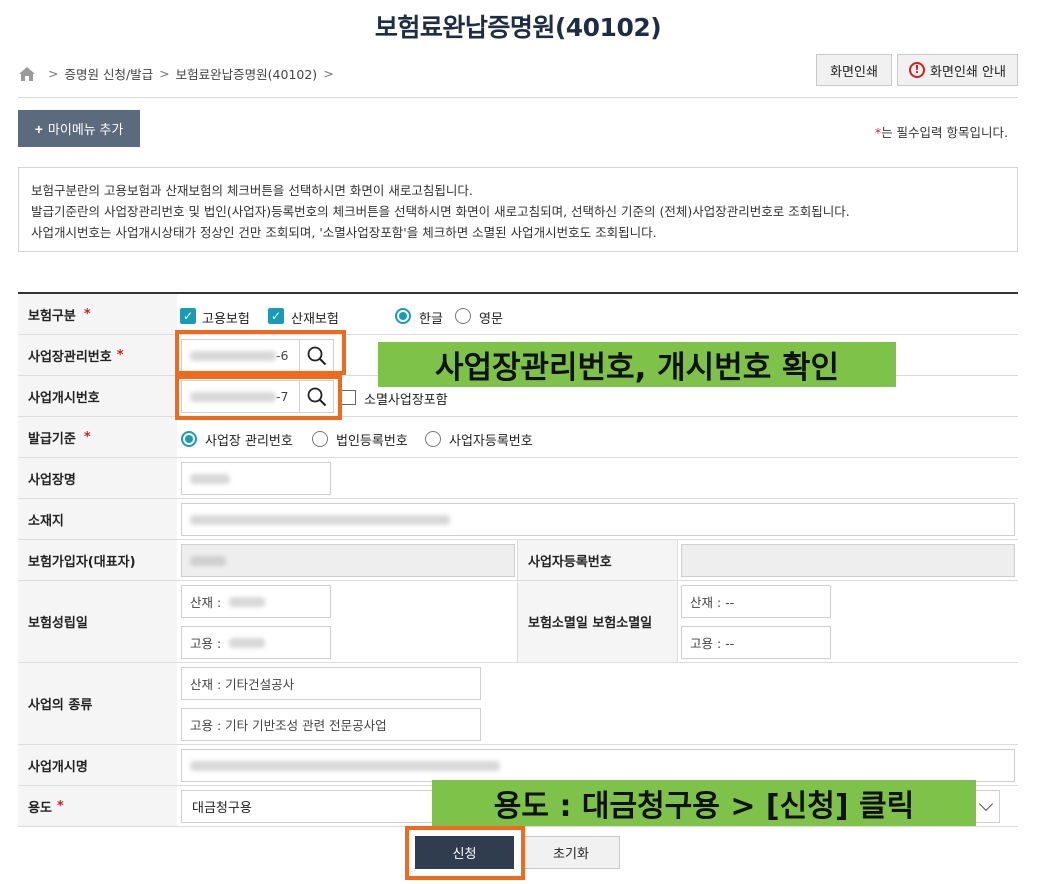 The height and width of the screenshot is (884, 1045). What do you see at coordinates (188, 316) in the screenshot?
I see `employment-checkbox: ✓` at bounding box center [188, 316].